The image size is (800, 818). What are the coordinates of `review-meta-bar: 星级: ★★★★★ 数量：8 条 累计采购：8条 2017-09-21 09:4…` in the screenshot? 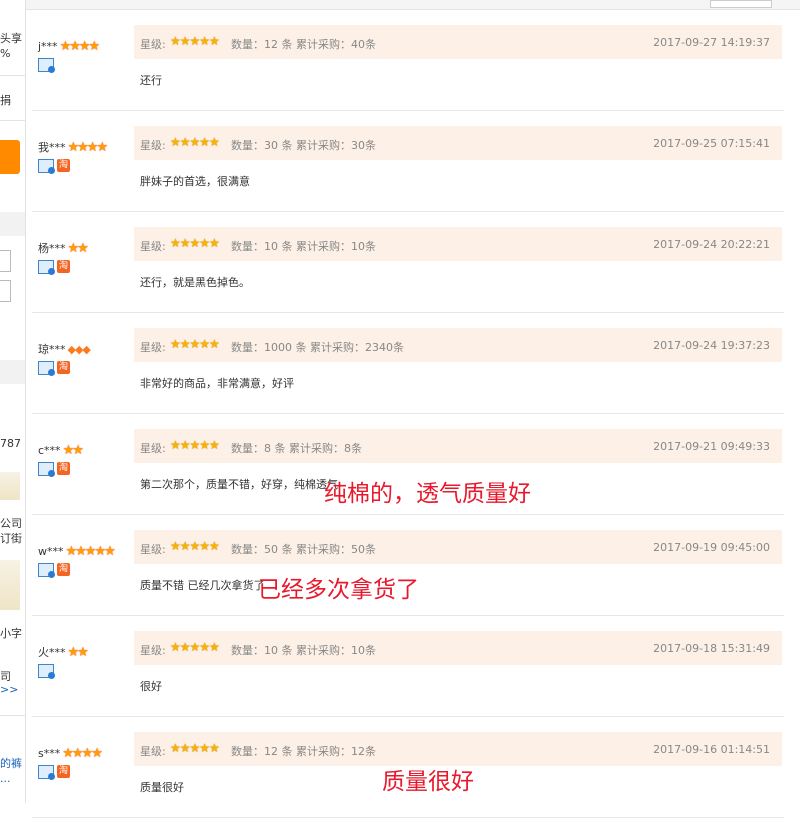 It's located at (458, 446).